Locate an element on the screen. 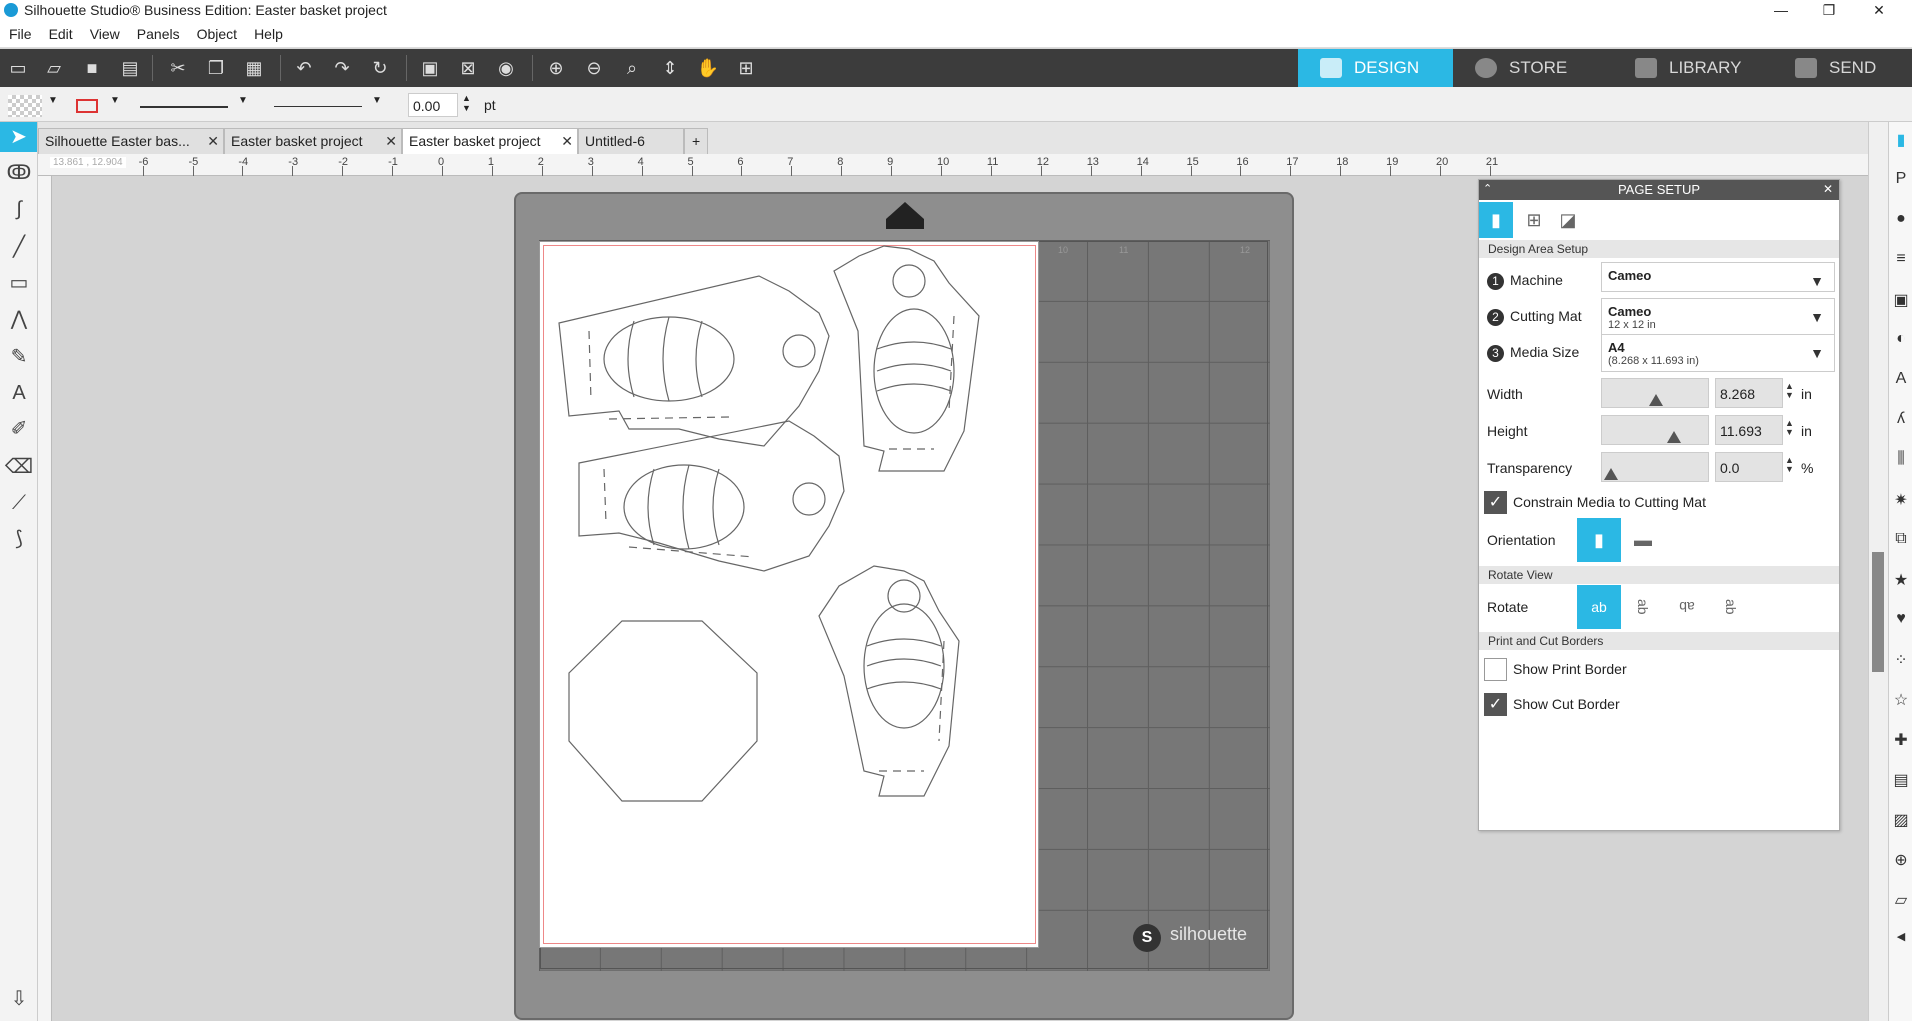 The width and height of the screenshot is (1912, 1021). line-style-icon: ≡ is located at coordinates (1901, 262).